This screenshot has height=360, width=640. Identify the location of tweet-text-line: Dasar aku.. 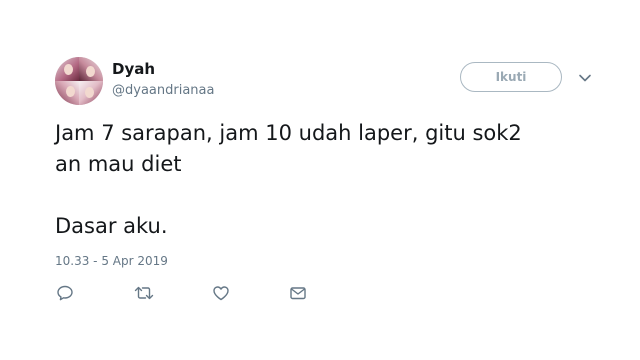
(111, 226).